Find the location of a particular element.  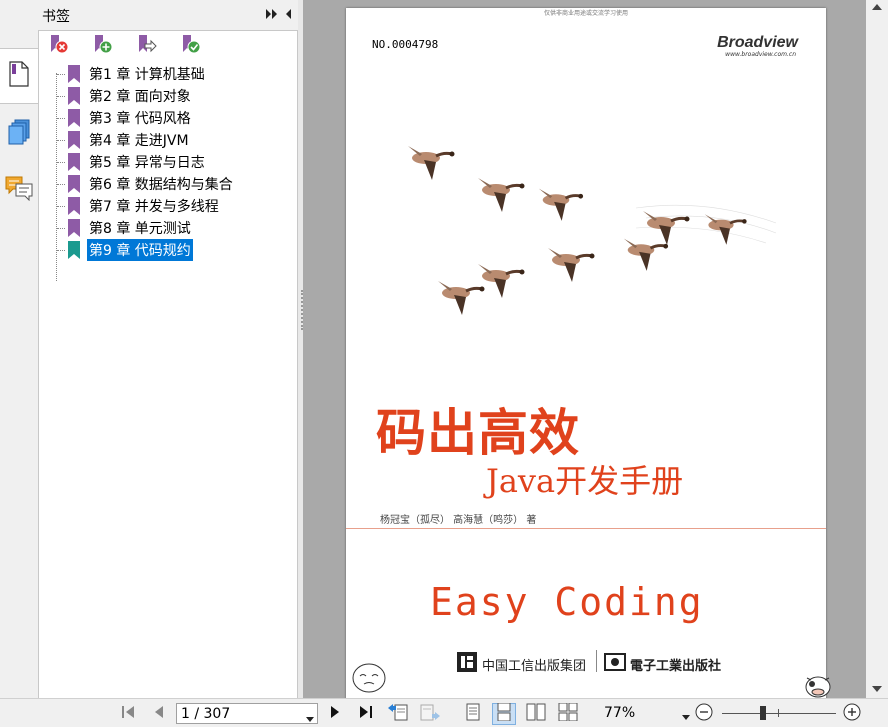

collapse-panel-icon is located at coordinates (288, 16).